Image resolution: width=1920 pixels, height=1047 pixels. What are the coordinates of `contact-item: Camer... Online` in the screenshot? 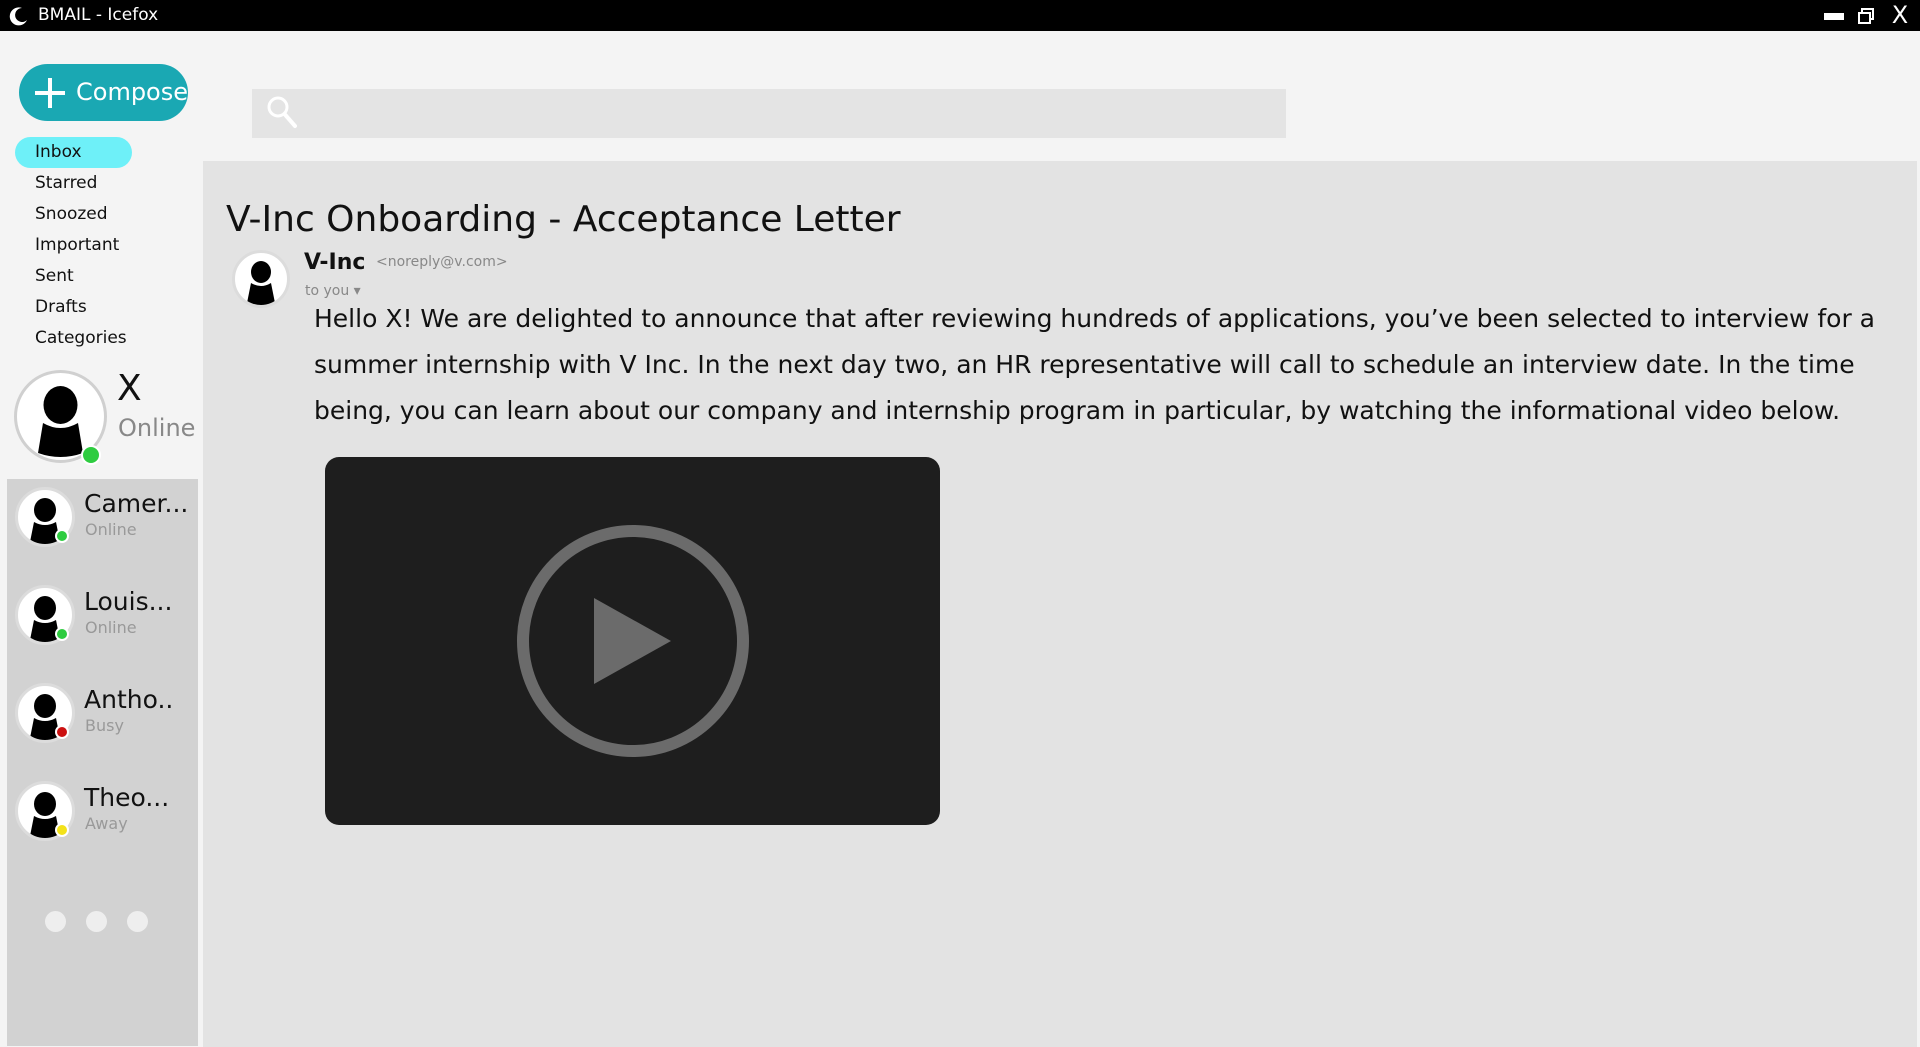 It's located at (102, 519).